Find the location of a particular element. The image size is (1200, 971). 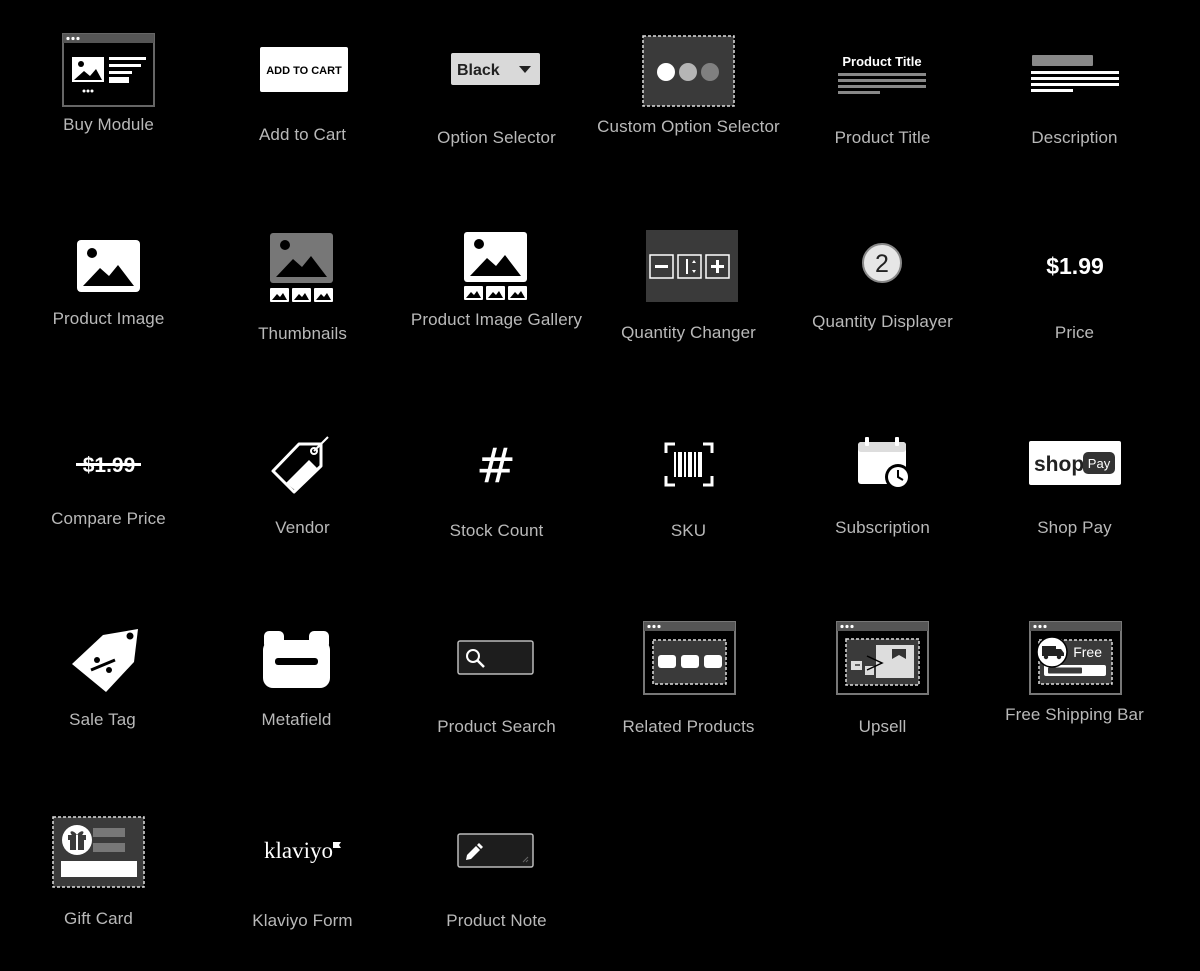

element-buy-module: Buy Module is located at coordinates (108, 96).